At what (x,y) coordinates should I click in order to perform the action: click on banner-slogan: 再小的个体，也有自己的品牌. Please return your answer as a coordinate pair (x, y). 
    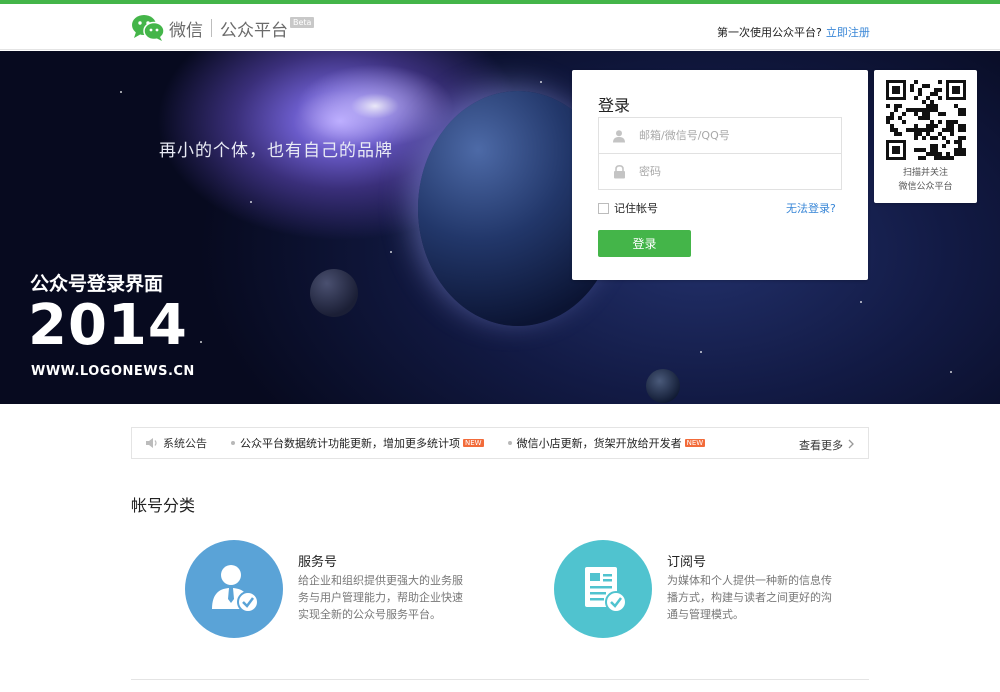
    Looking at the image, I should click on (276, 151).